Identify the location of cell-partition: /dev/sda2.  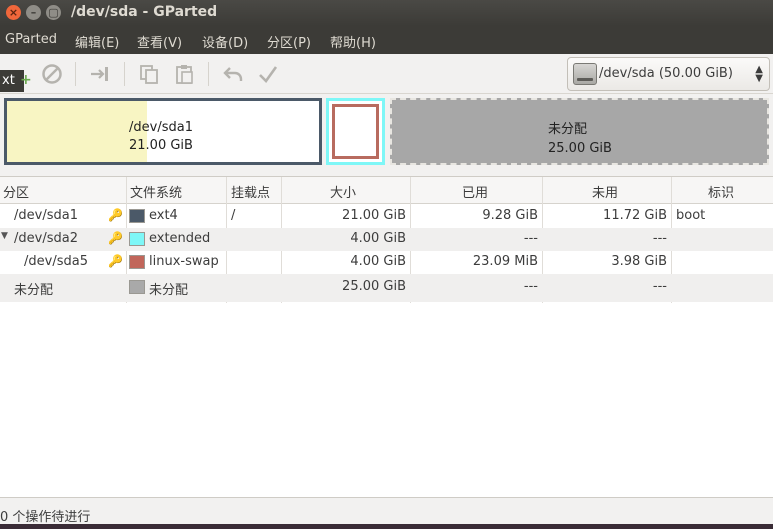
(46, 238).